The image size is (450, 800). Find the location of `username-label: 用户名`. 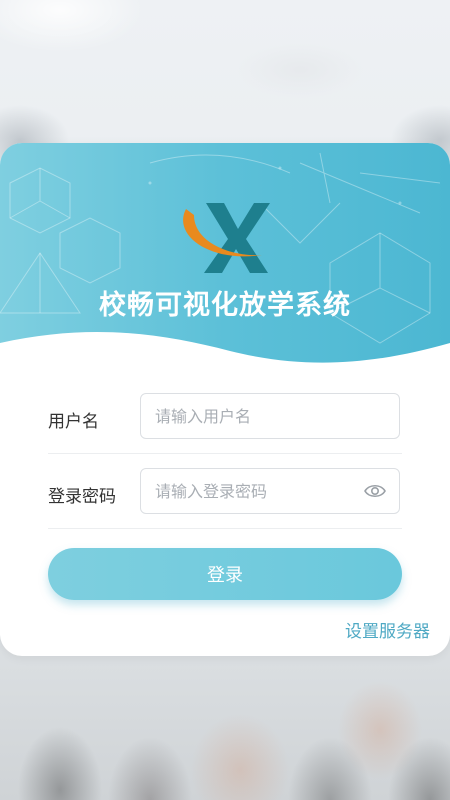

username-label: 用户名 is located at coordinates (73, 422).